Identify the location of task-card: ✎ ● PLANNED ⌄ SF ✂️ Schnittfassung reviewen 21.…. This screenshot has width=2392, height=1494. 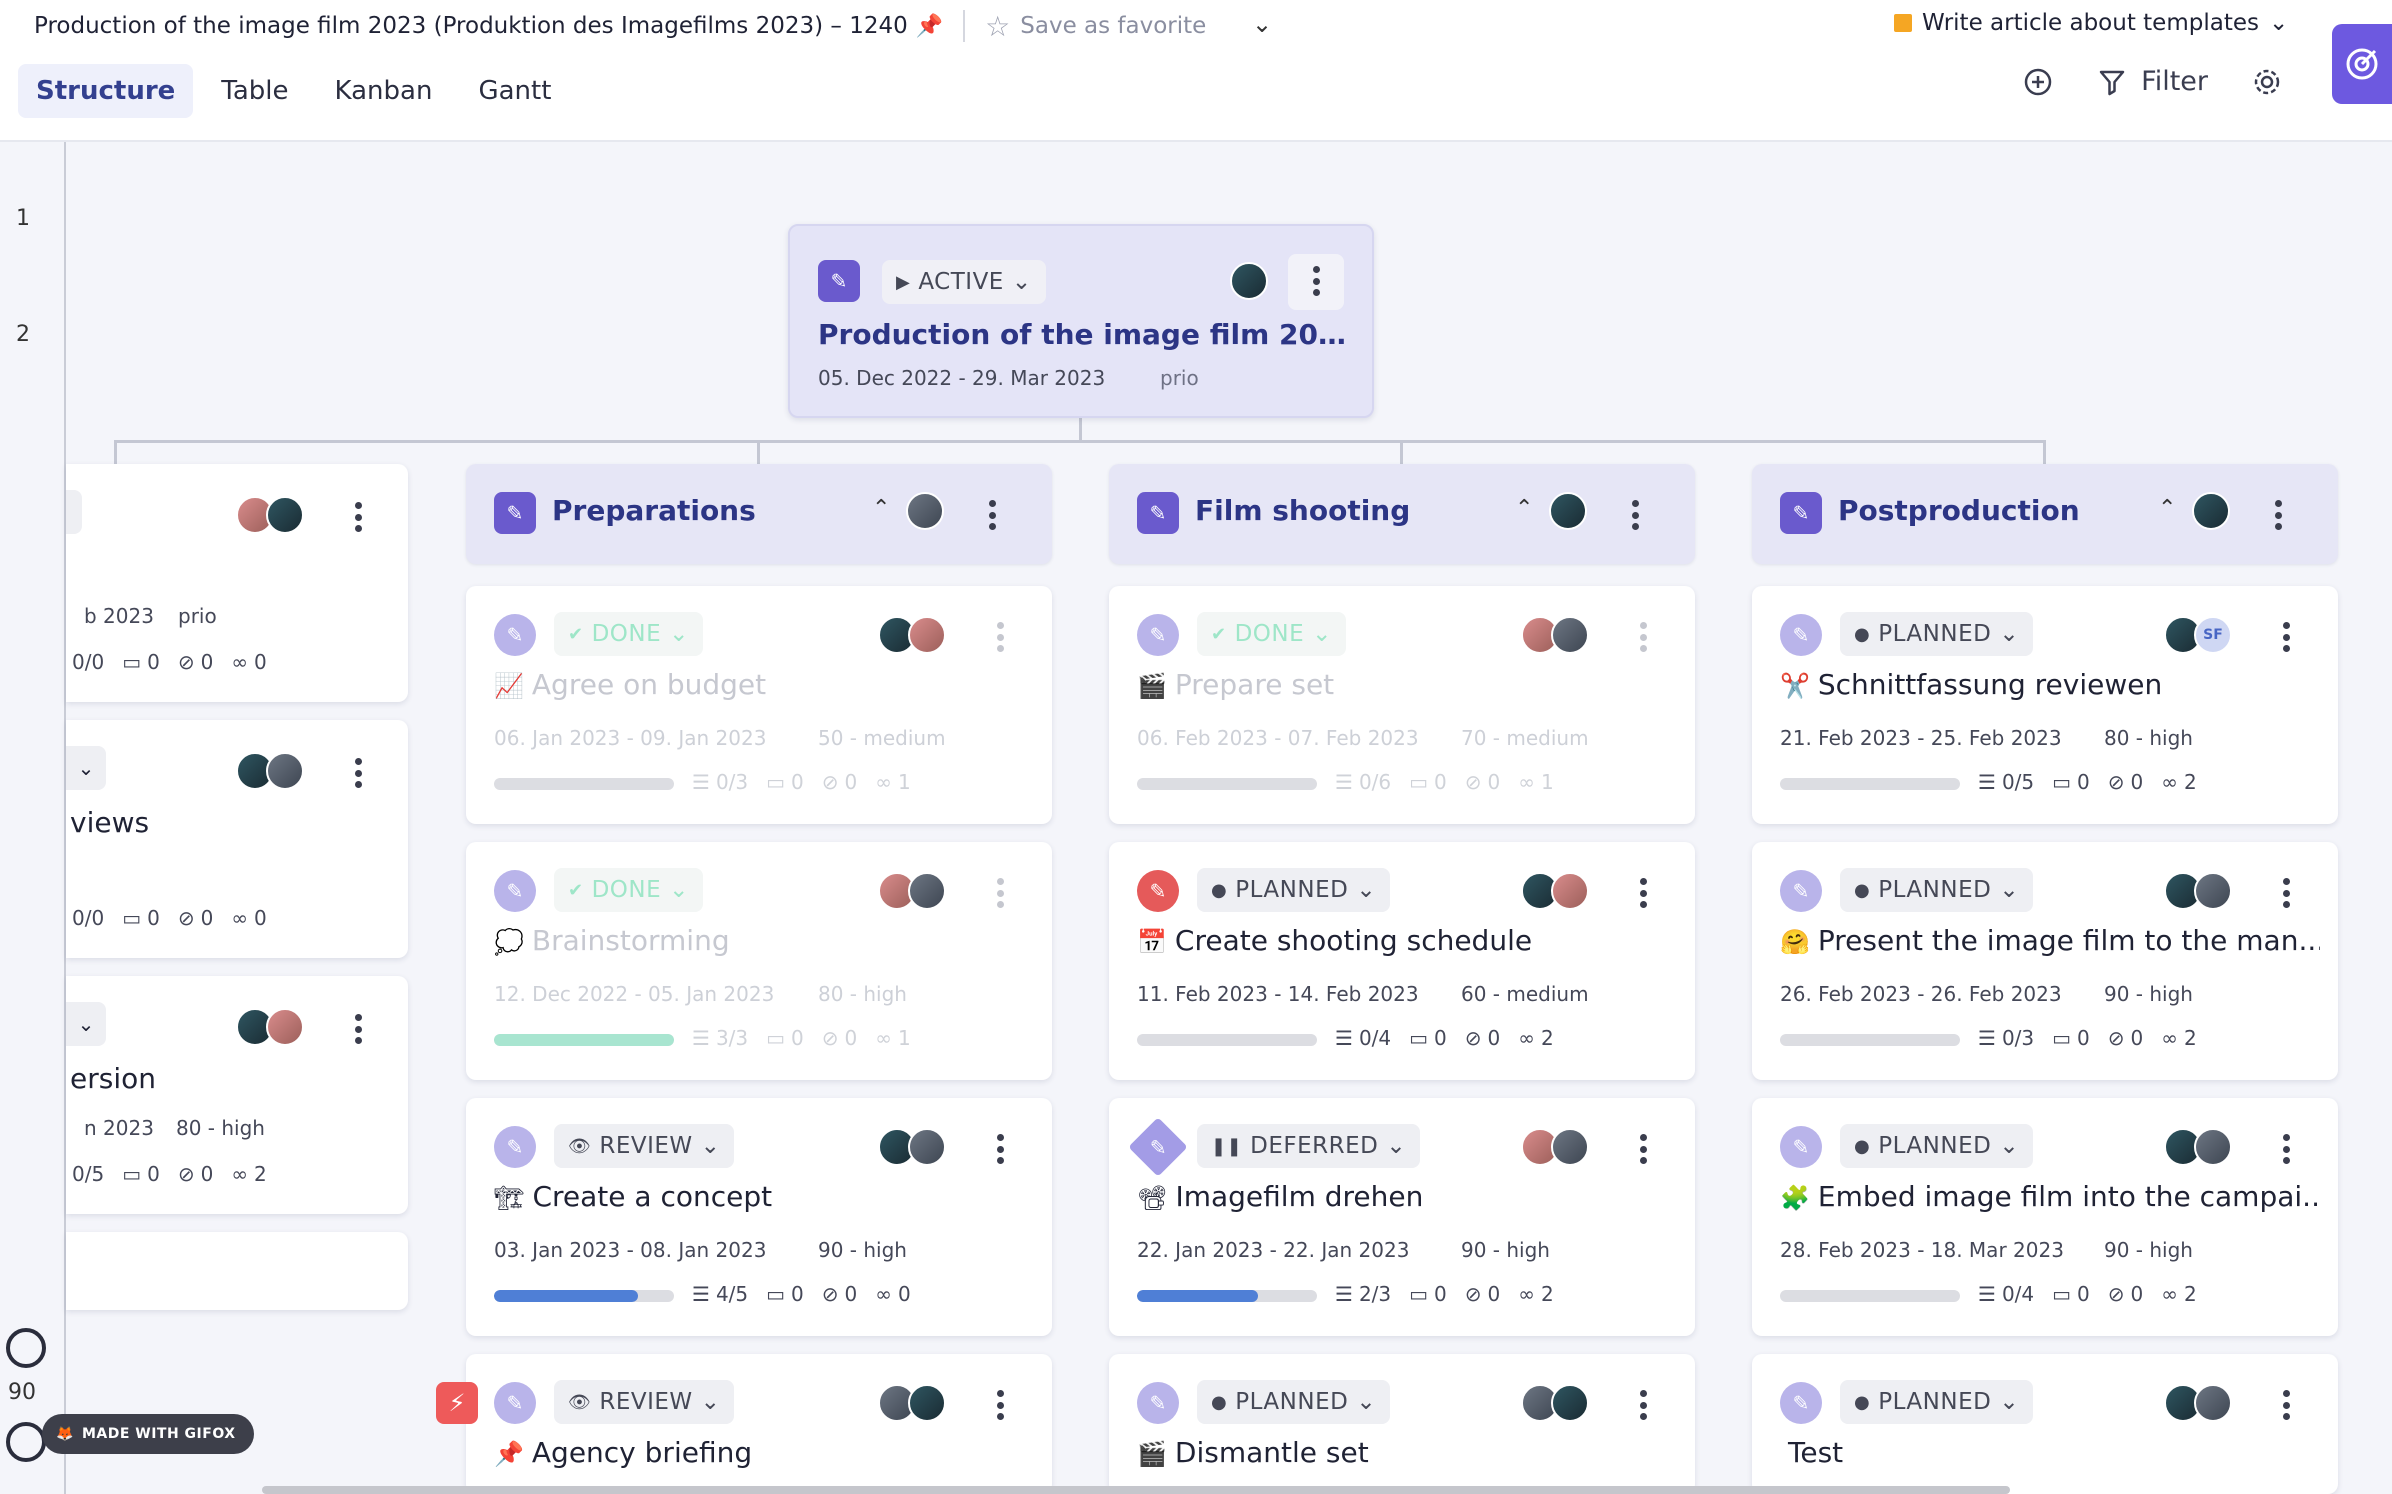
(2045, 705).